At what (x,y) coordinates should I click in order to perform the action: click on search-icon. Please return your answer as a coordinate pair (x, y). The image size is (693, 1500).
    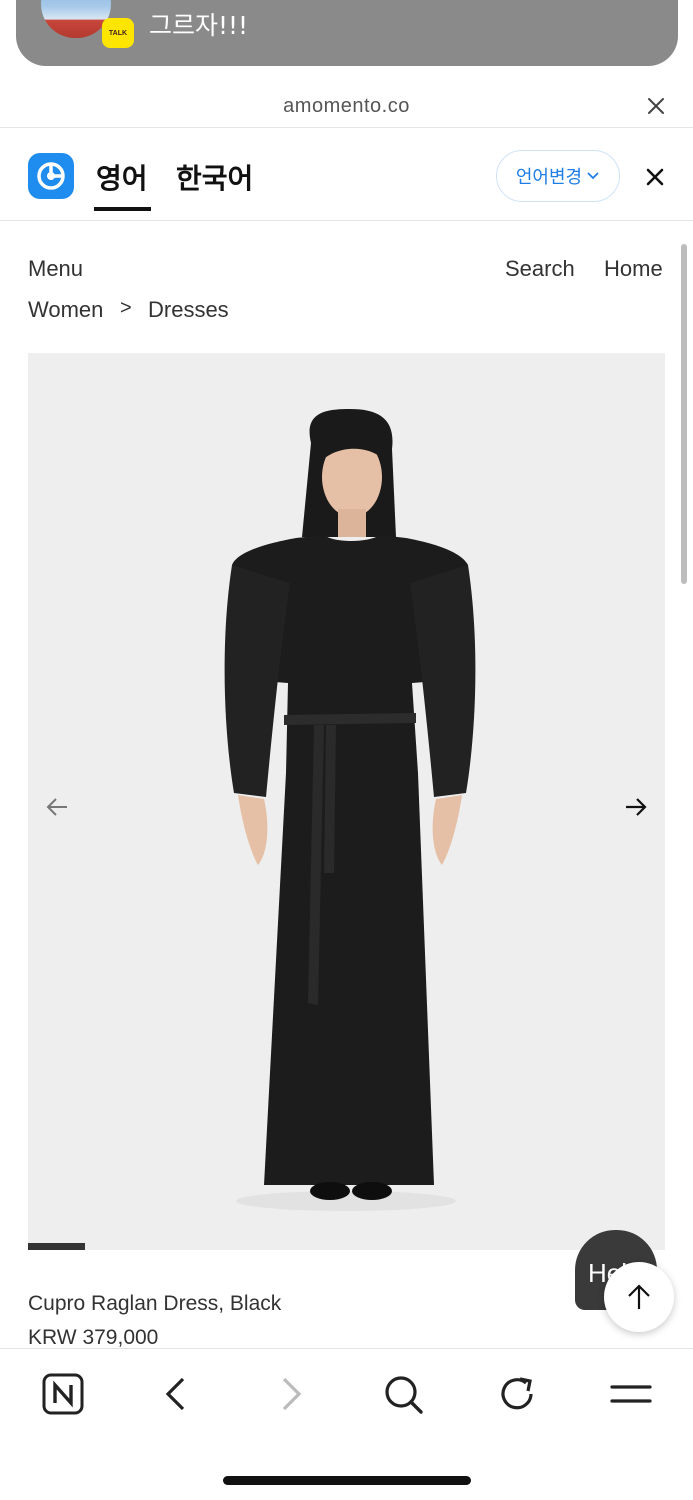
    Looking at the image, I should click on (403, 1394).